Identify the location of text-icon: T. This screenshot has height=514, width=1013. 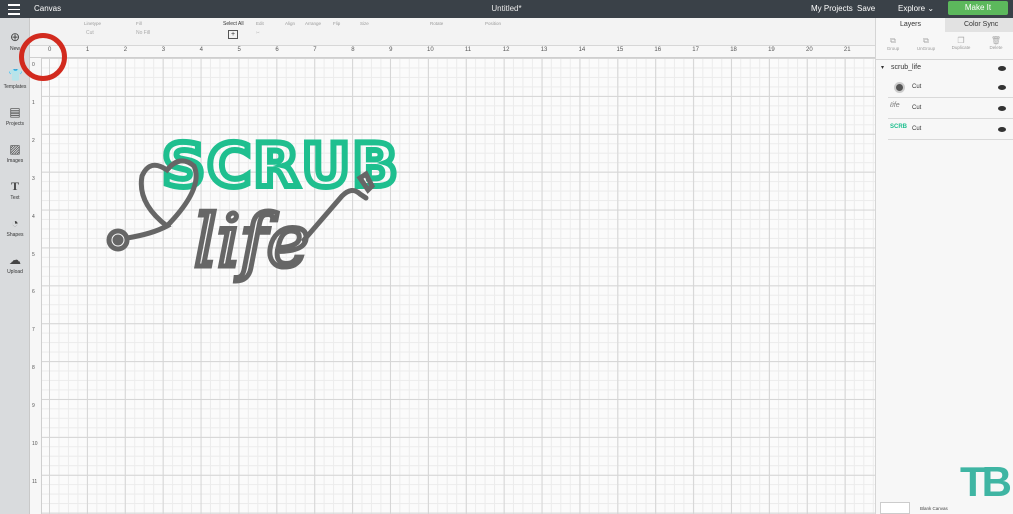
(14, 186).